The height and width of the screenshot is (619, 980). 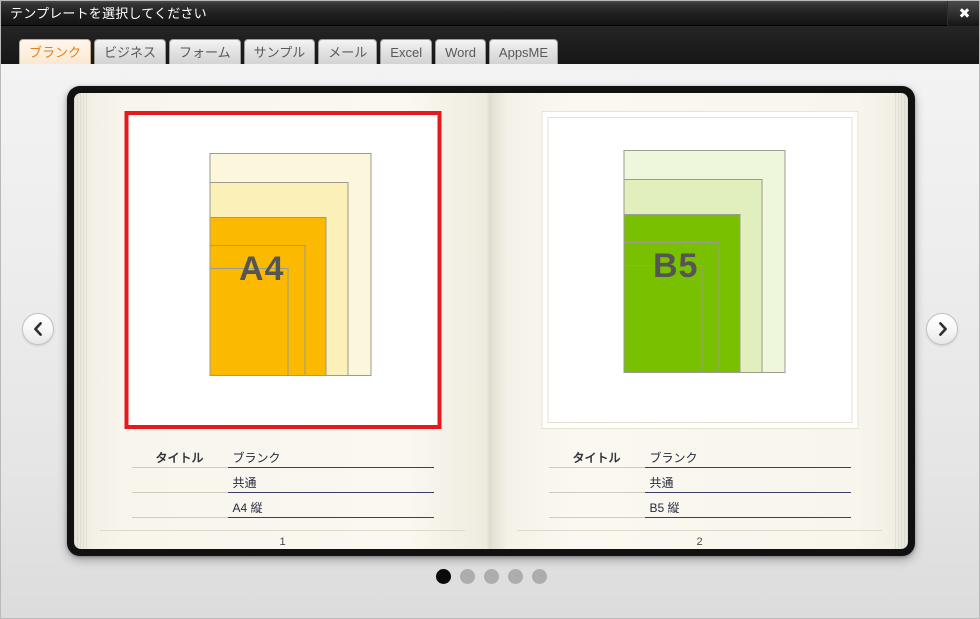 I want to click on tab-label: ビジネス, so click(x=130, y=52).